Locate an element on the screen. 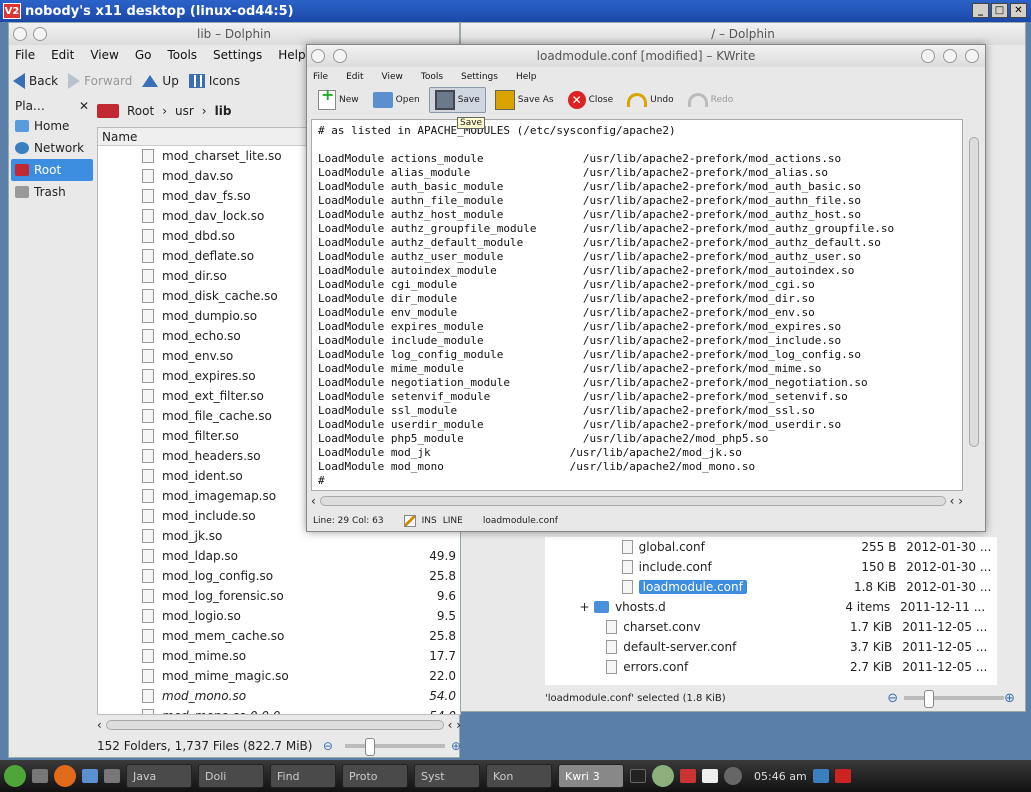 The image size is (1031, 792). back-button: Back is located at coordinates (35, 81).